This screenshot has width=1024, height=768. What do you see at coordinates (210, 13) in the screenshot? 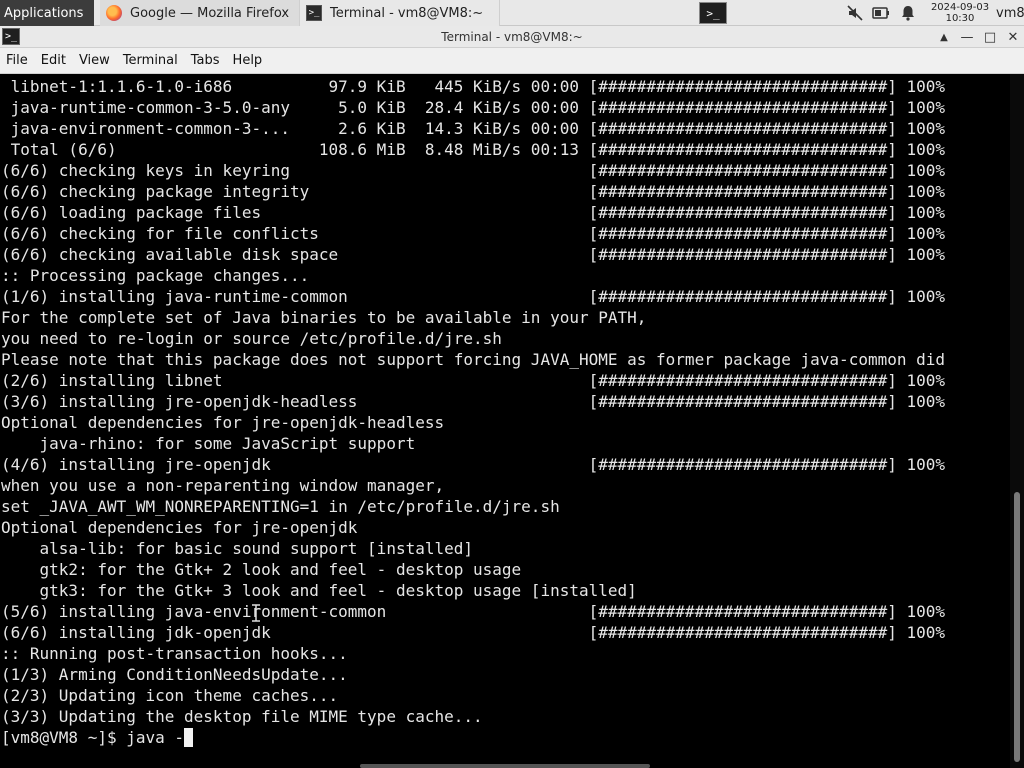
I see `taskbar-firefox-label: Google — Mozilla Firefox` at bounding box center [210, 13].